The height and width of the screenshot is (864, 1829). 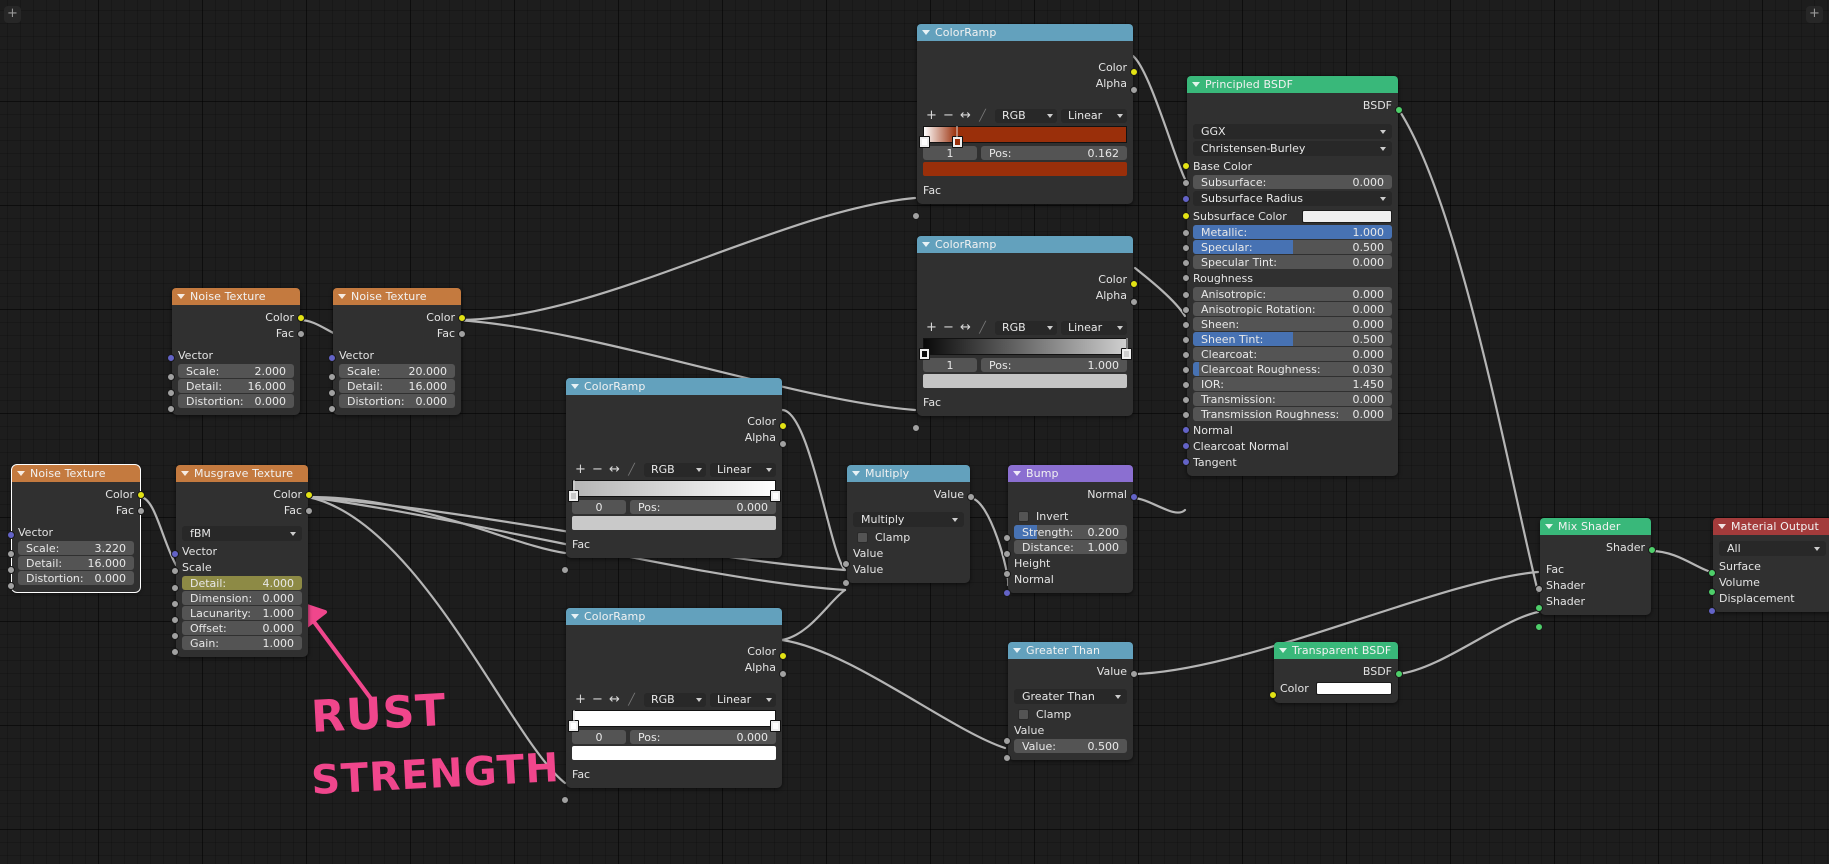 What do you see at coordinates (1292, 148) in the screenshot?
I see `subsurface-method-dropdown: Christensen-Burley` at bounding box center [1292, 148].